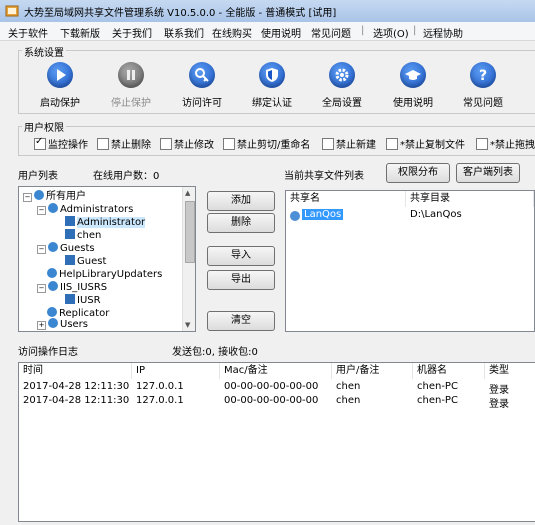  I want to click on check-monitor: 监控操作, so click(61, 143).